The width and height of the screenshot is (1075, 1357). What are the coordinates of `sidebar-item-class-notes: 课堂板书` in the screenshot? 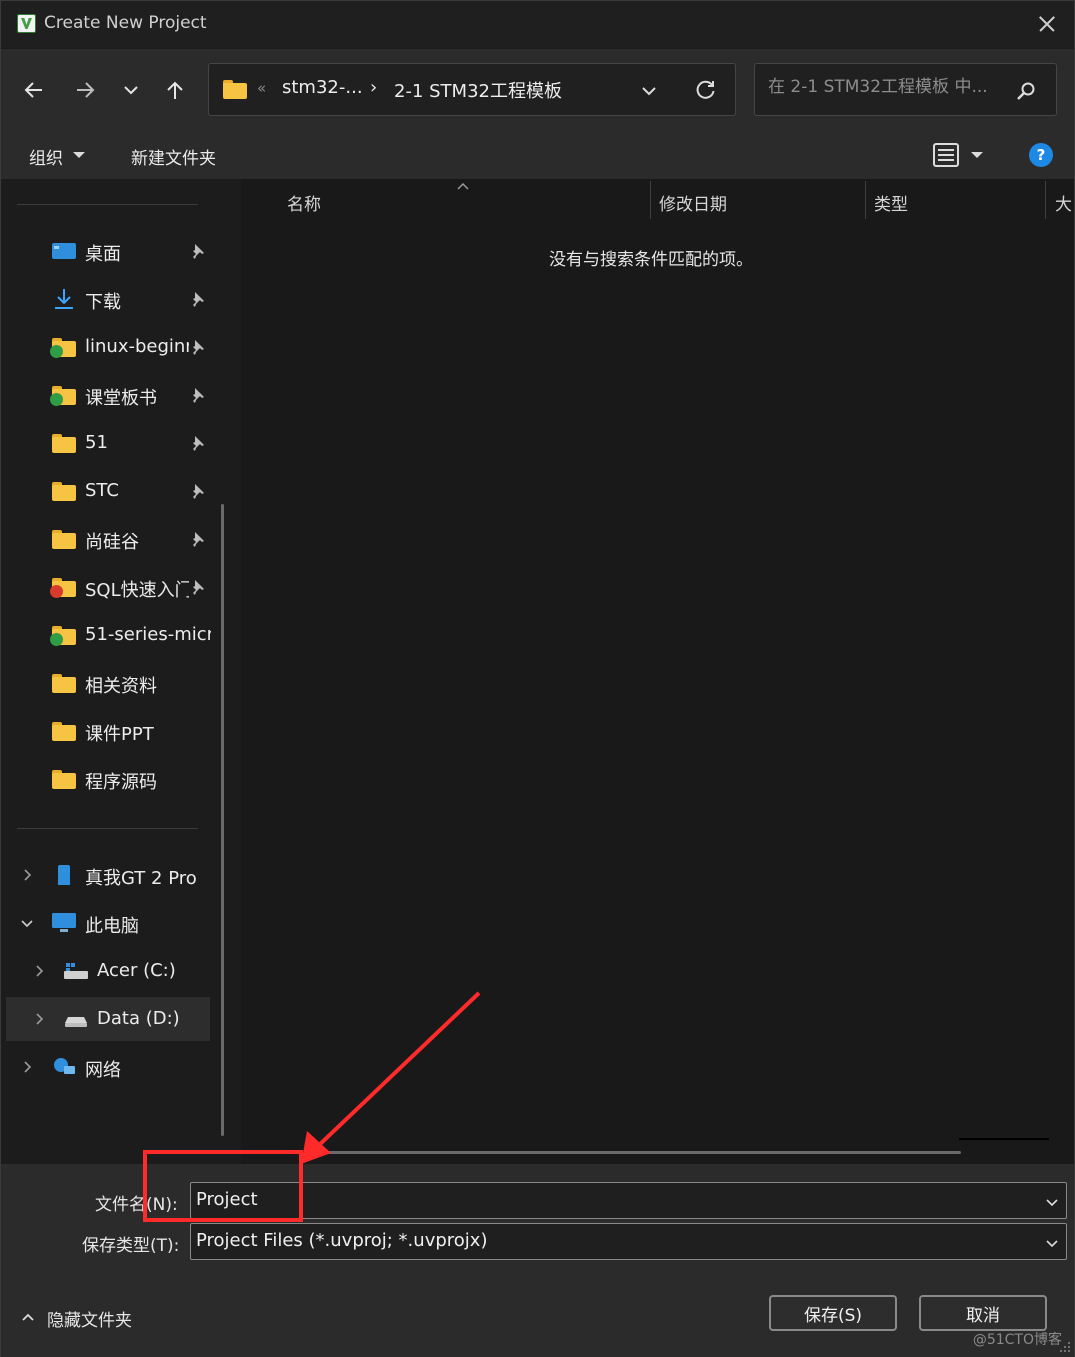 It's located at (106, 395).